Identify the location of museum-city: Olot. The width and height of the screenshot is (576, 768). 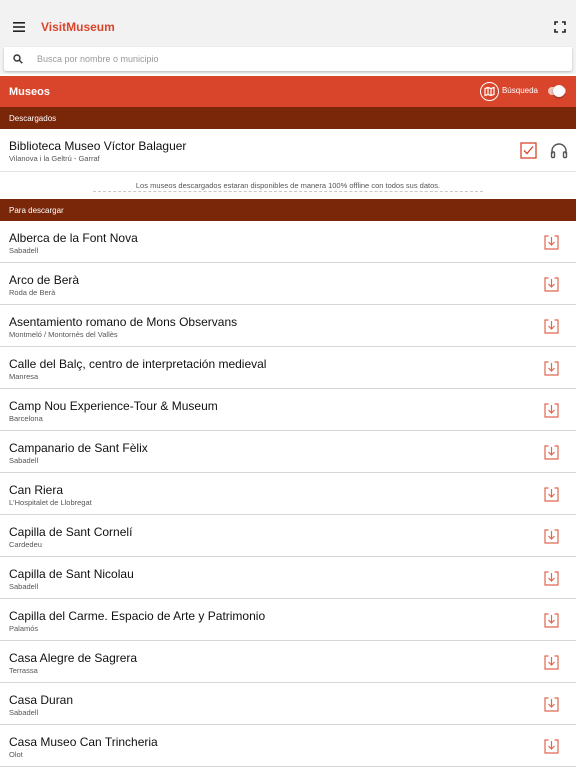
(16, 754).